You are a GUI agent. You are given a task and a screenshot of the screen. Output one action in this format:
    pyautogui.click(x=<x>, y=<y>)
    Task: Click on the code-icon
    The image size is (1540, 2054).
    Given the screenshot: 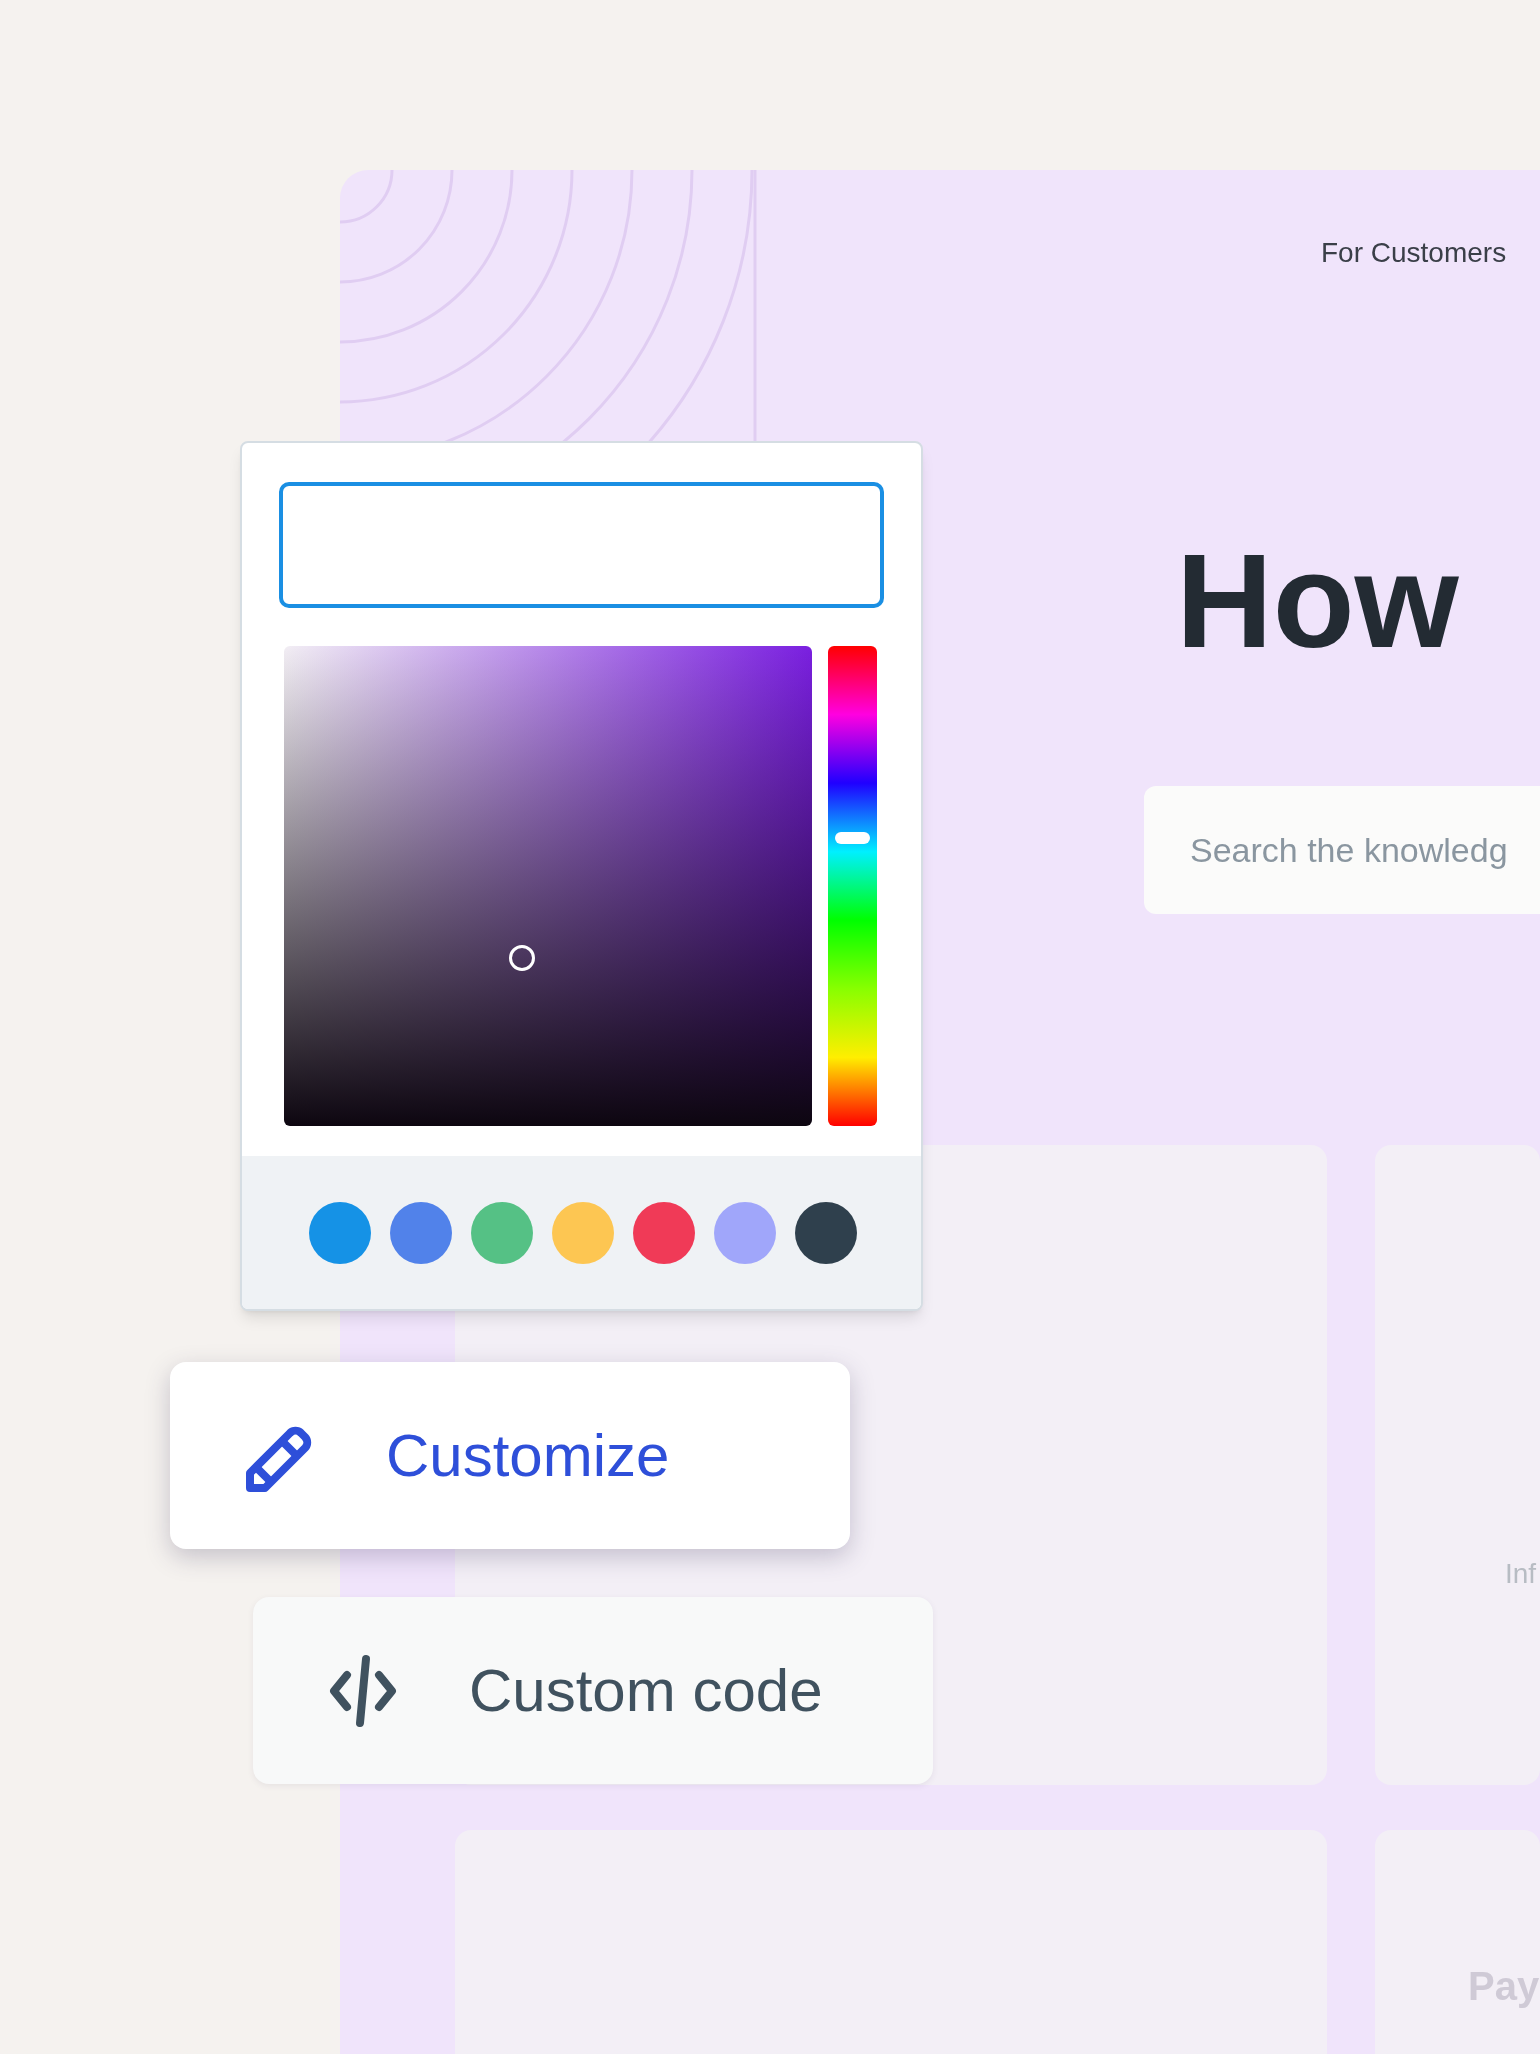 What is the action you would take?
    pyautogui.click(x=363, y=1690)
    